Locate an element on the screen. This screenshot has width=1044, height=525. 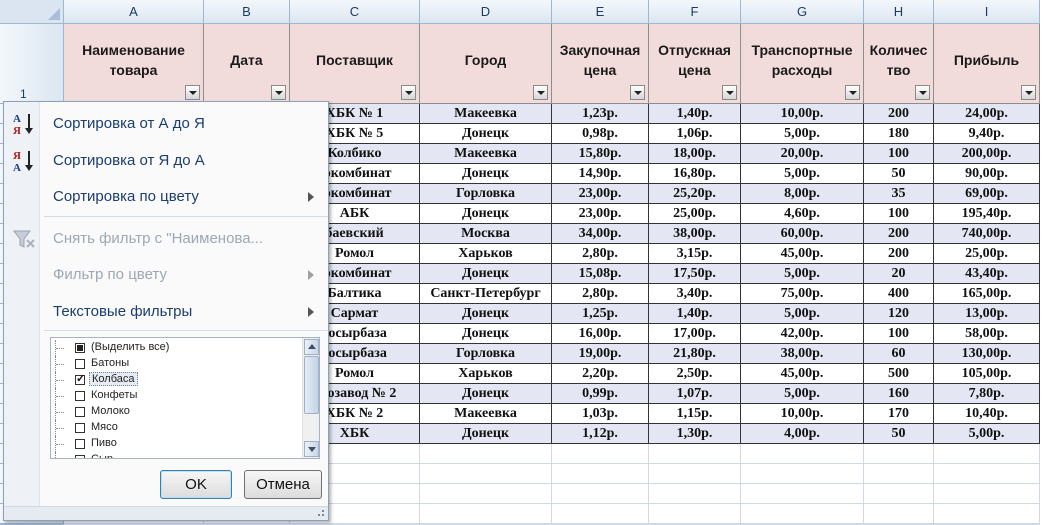
column-header-b: B is located at coordinates (247, 12).